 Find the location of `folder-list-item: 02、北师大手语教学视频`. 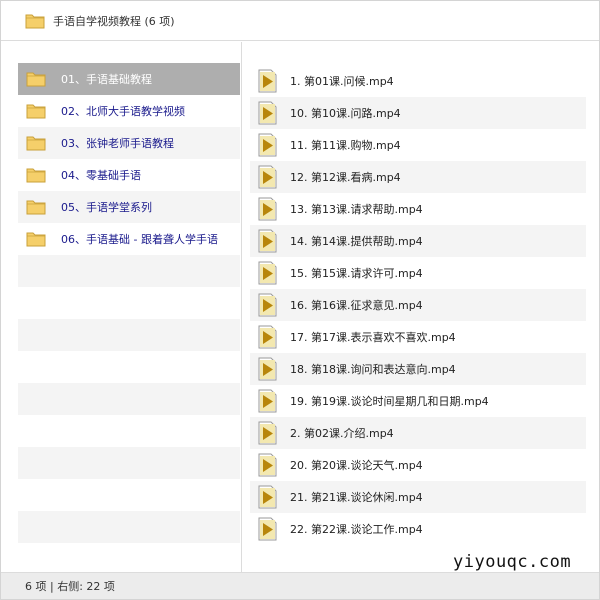

folder-list-item: 02、北师大手语教学视频 is located at coordinates (129, 111).